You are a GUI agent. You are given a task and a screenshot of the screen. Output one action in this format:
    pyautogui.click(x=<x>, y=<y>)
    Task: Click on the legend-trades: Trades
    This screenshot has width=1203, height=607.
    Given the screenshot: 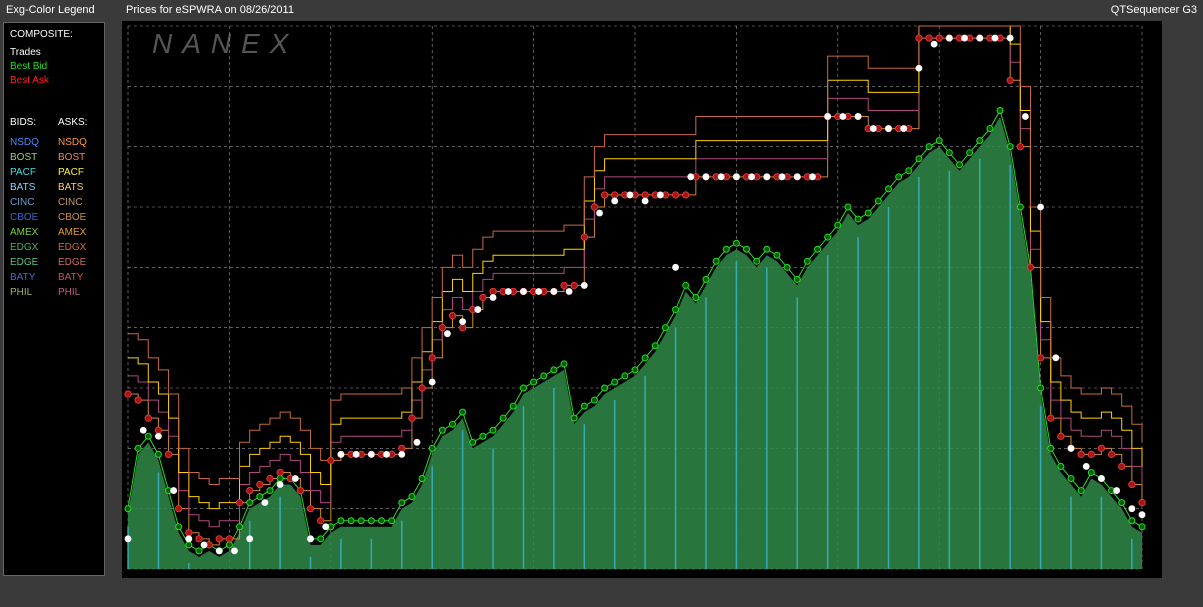 What is the action you would take?
    pyautogui.click(x=25, y=52)
    